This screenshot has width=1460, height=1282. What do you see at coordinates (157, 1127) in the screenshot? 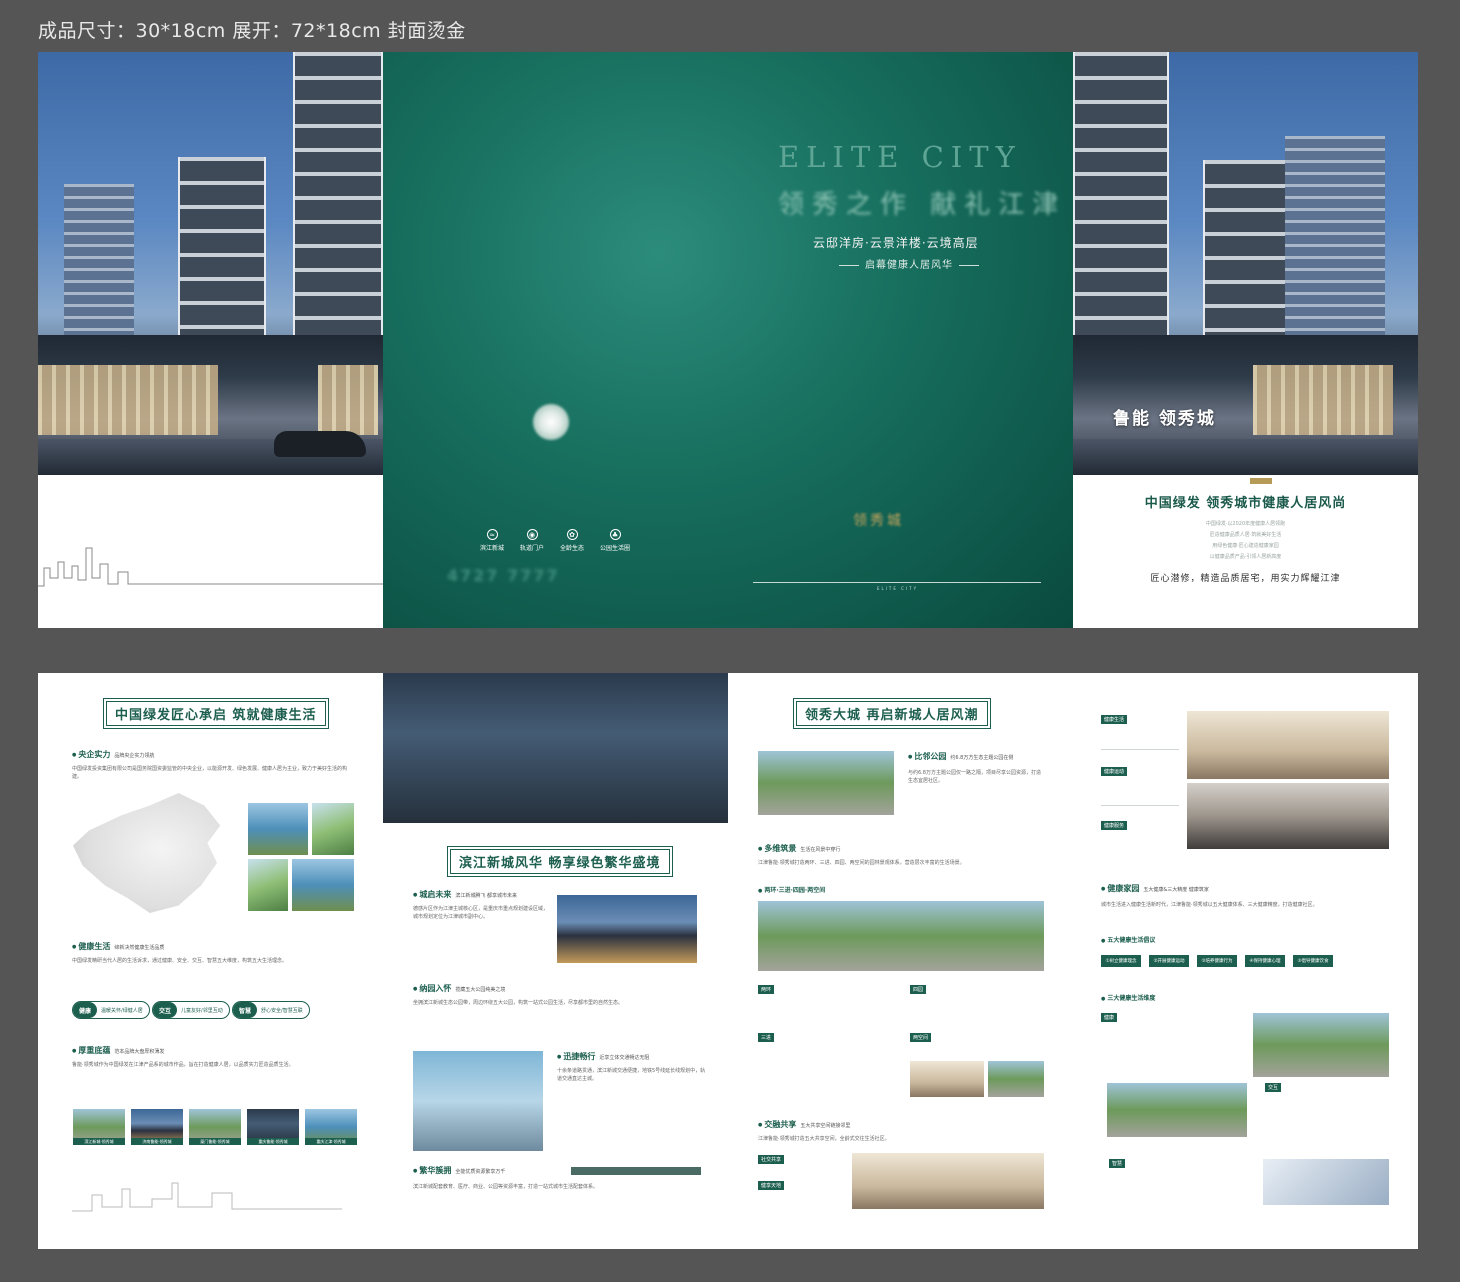
I see `project-thumb: 济南鲁能·领秀城` at bounding box center [157, 1127].